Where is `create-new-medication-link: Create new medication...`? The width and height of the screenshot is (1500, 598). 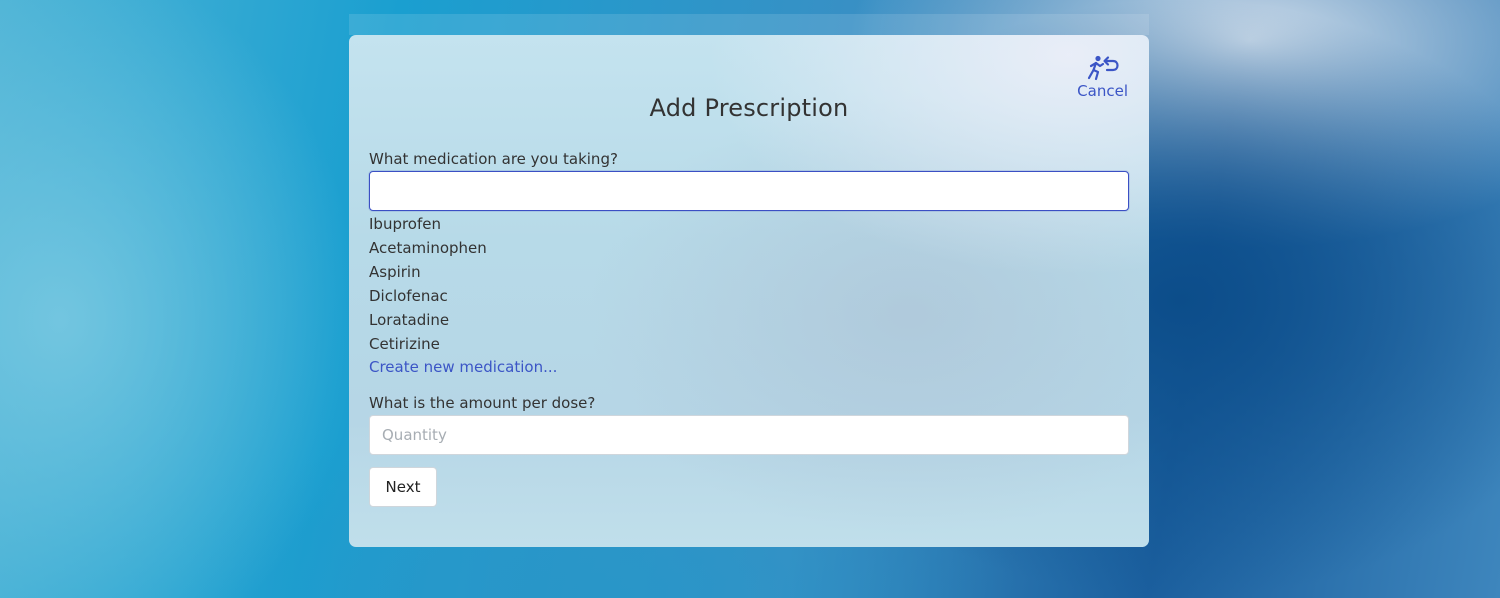
create-new-medication-link: Create new medication... is located at coordinates (463, 367).